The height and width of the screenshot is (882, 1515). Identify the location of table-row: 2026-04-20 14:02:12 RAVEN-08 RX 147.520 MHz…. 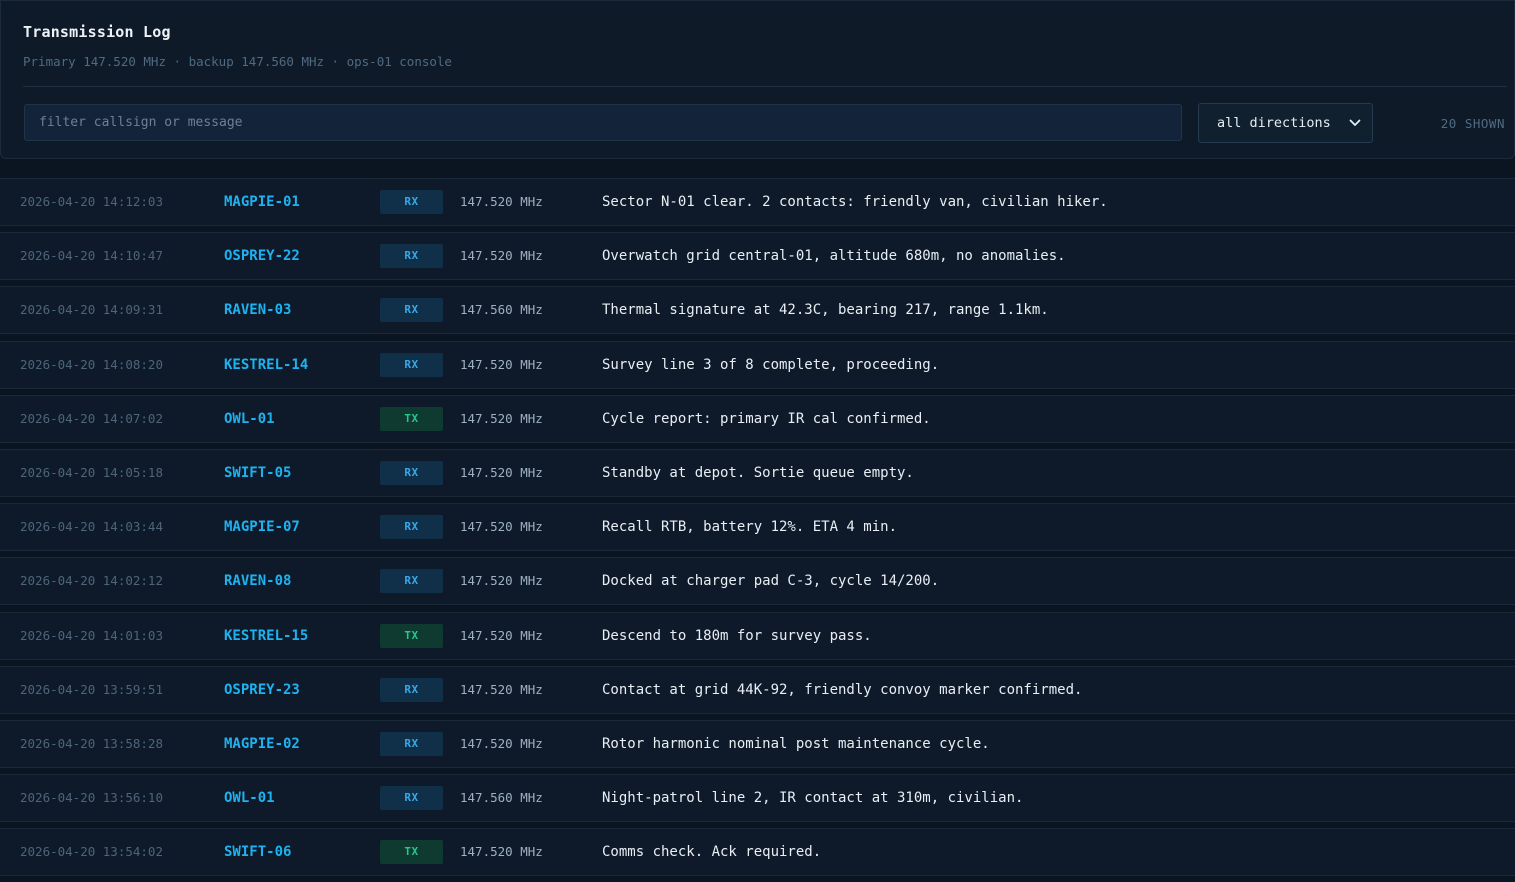
(757, 581).